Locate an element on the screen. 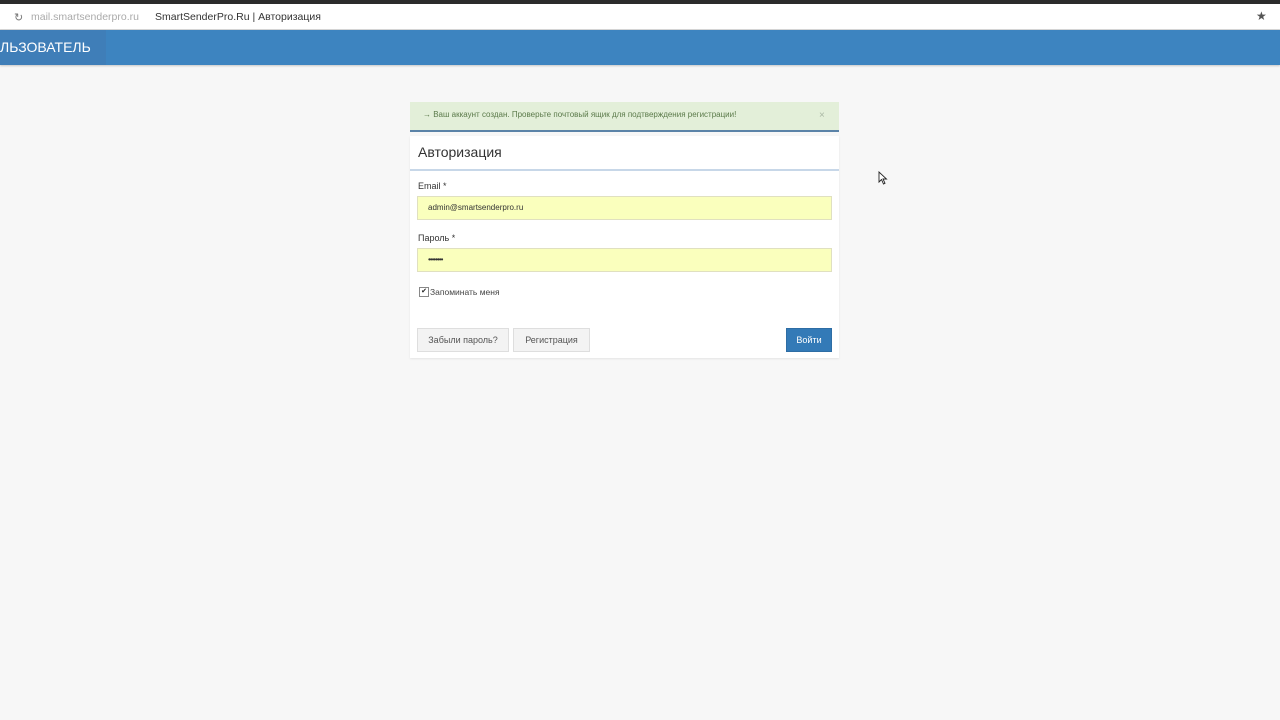 The height and width of the screenshot is (720, 1280). window-top-edge is located at coordinates (640, 2).